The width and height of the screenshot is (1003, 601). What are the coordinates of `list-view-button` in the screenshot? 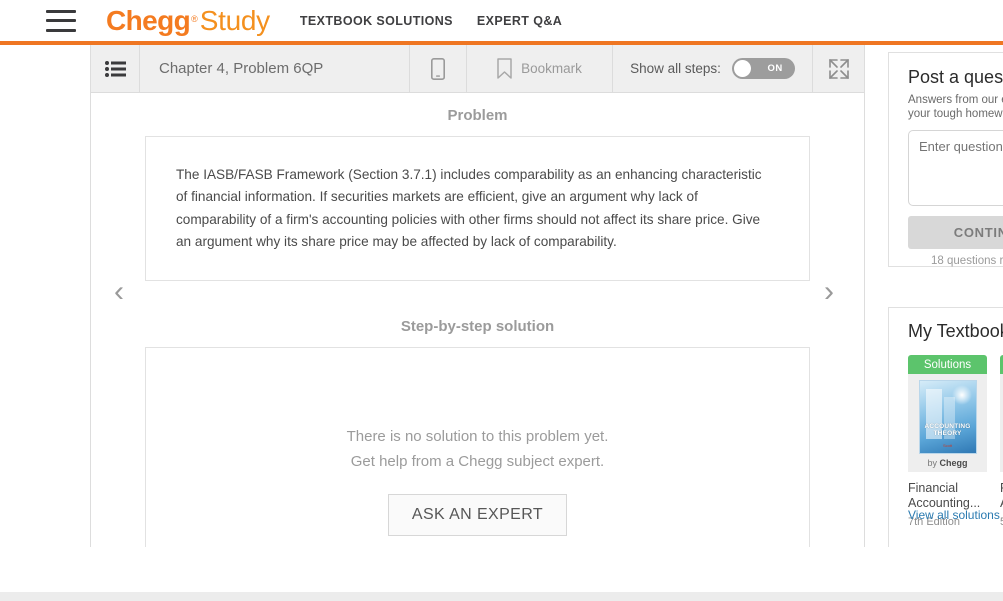 It's located at (115, 68).